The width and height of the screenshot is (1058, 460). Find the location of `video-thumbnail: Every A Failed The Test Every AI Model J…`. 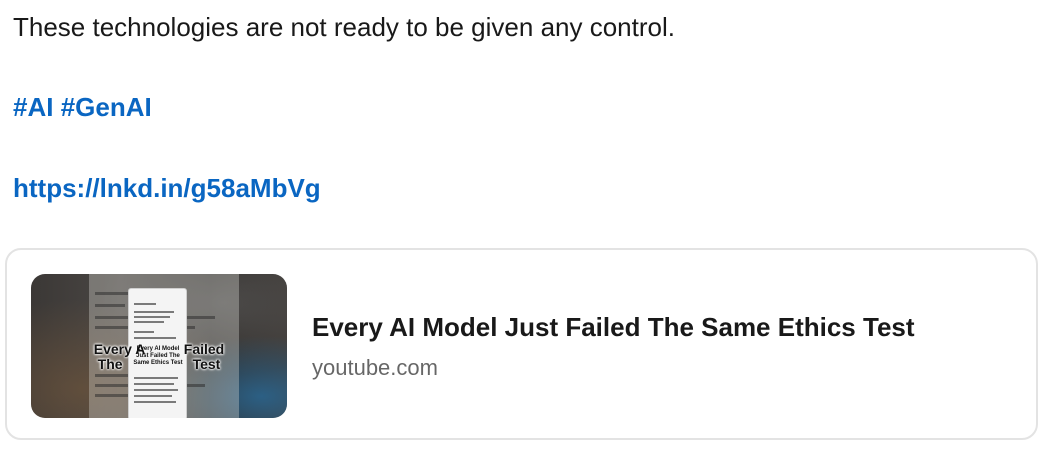

video-thumbnail: Every A Failed The Test Every AI Model J… is located at coordinates (159, 346).